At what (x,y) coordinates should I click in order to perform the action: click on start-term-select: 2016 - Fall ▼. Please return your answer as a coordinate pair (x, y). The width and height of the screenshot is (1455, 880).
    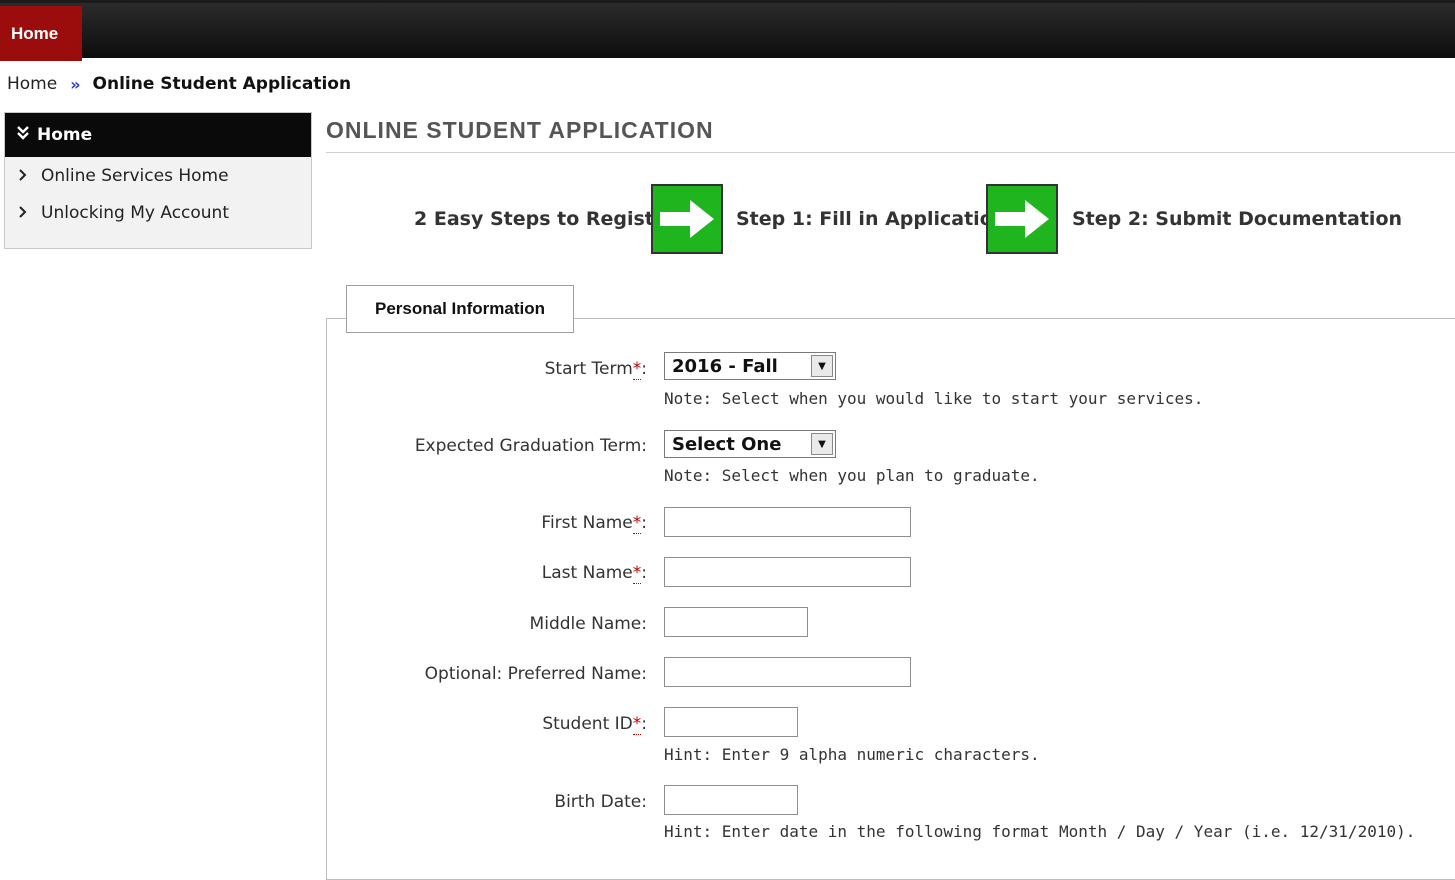
    Looking at the image, I should click on (750, 366).